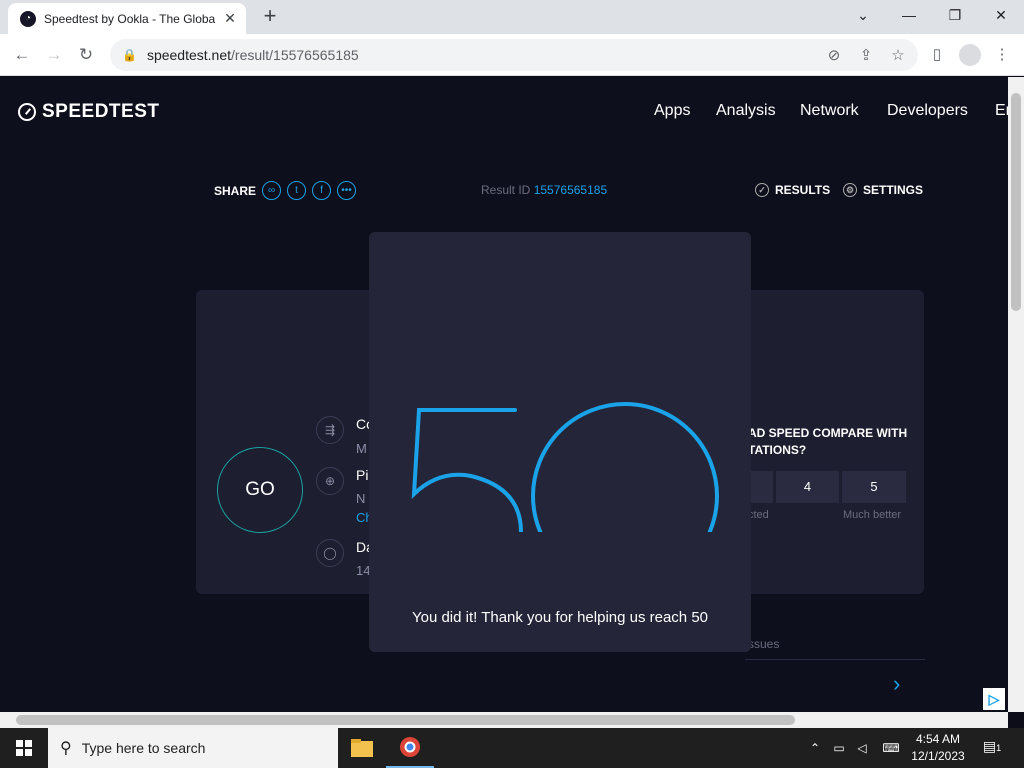  Describe the element at coordinates (803, 190) in the screenshot. I see `results-label: RESULTS` at that location.